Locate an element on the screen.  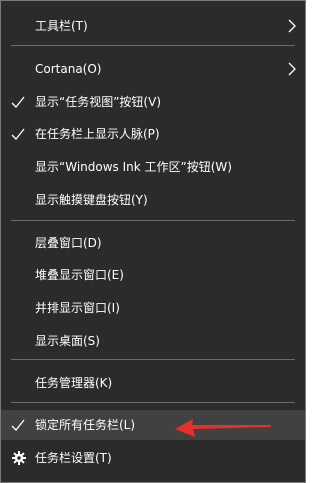
menu-item-show-task-view: 显示“任务视图”按钮(V) is located at coordinates (153, 102).